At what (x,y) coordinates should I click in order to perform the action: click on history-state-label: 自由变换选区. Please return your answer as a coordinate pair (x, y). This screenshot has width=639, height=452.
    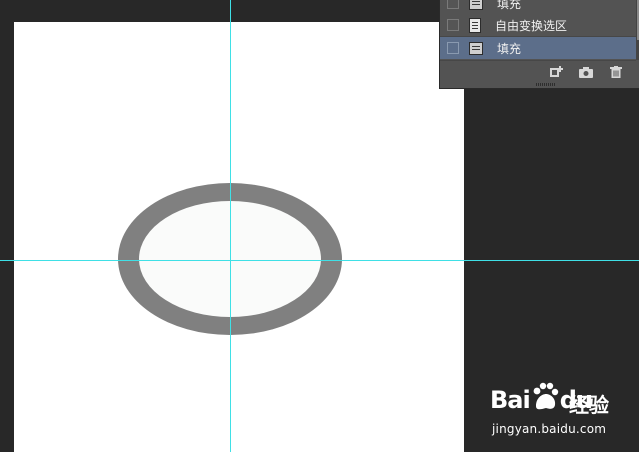
    Looking at the image, I should click on (531, 25).